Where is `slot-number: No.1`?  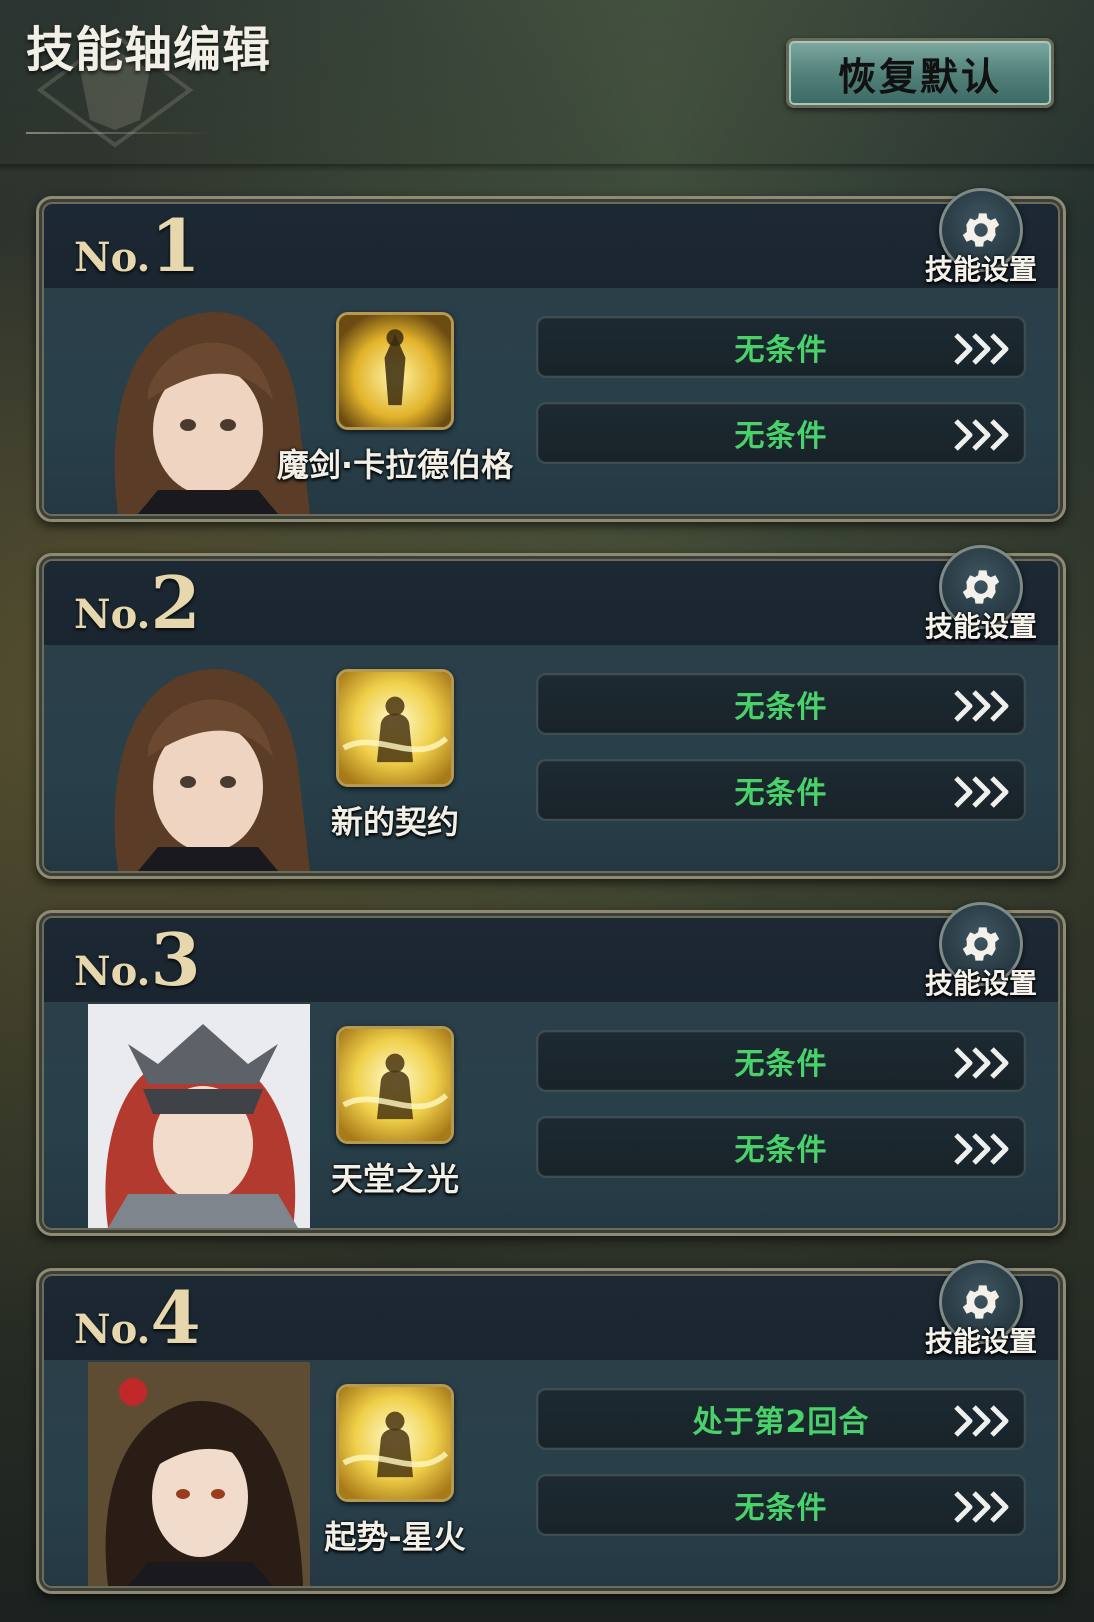 slot-number: No.1 is located at coordinates (137, 246).